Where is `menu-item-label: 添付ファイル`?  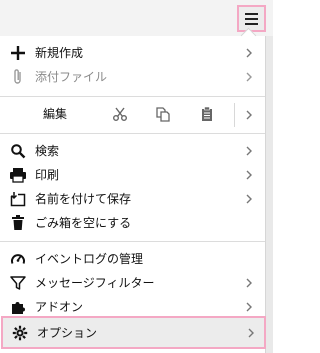
menu-item-label: 添付ファイル is located at coordinates (71, 77).